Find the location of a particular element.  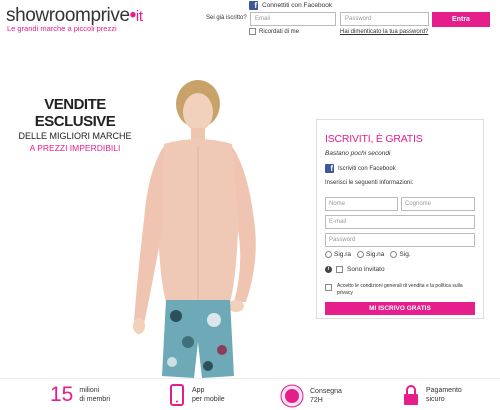

members-line1: milioni is located at coordinates (89, 390).